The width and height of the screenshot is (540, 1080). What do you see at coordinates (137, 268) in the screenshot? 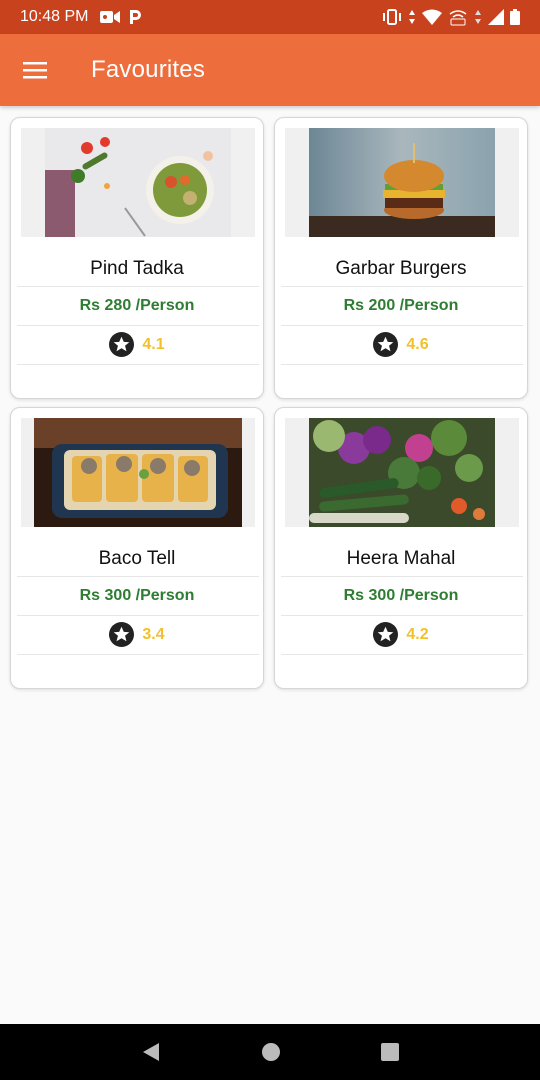
I see `restaurant-name: Pind Tadka` at bounding box center [137, 268].